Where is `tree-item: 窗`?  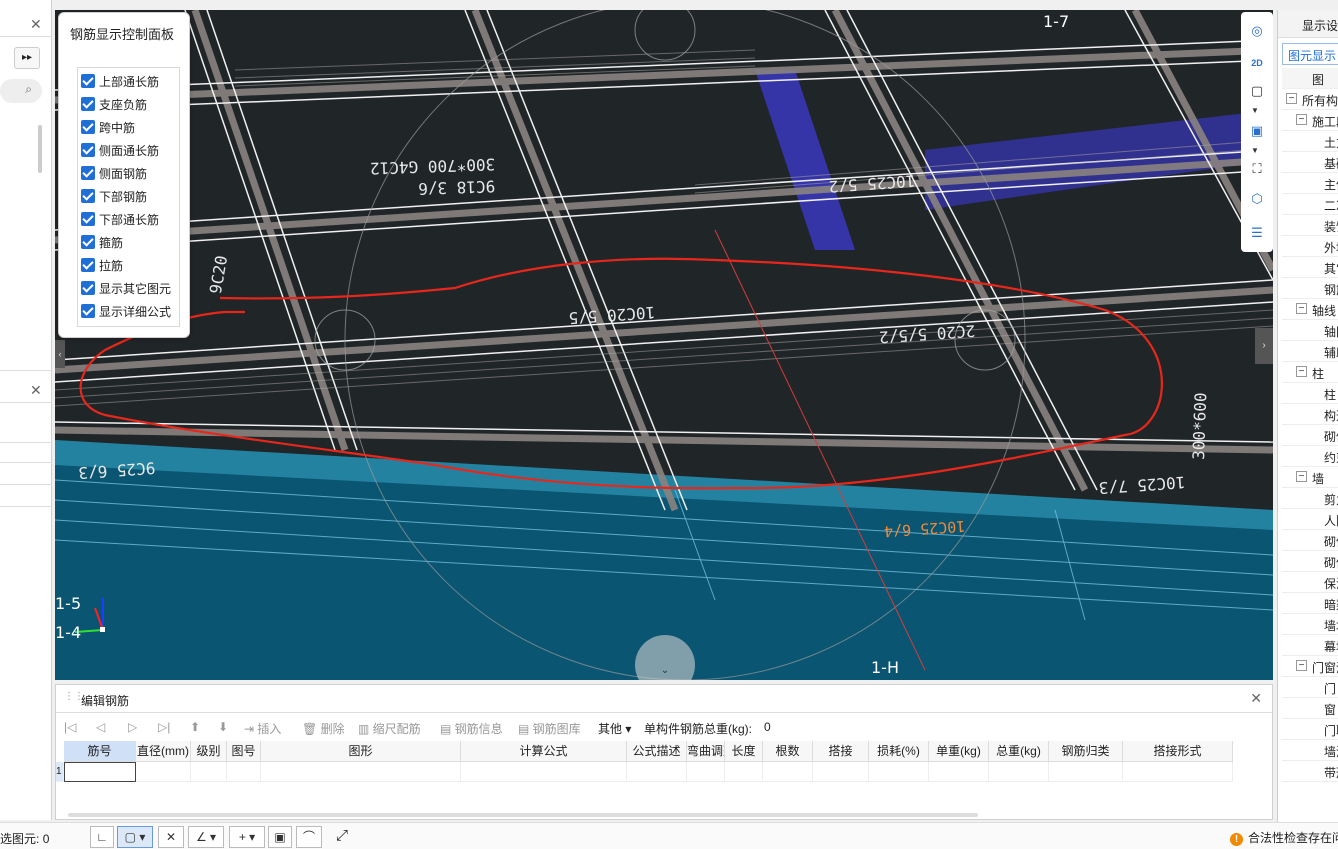 tree-item: 窗 is located at coordinates (1310, 708).